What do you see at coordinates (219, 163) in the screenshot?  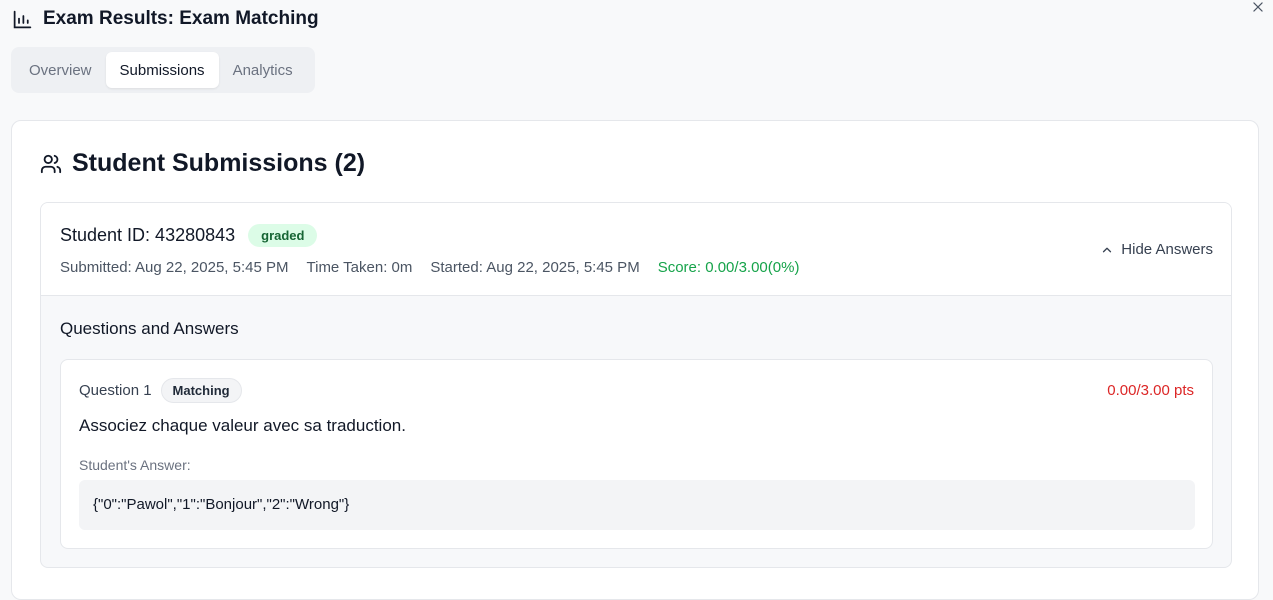 I see `card-title: Student Submissions (2)` at bounding box center [219, 163].